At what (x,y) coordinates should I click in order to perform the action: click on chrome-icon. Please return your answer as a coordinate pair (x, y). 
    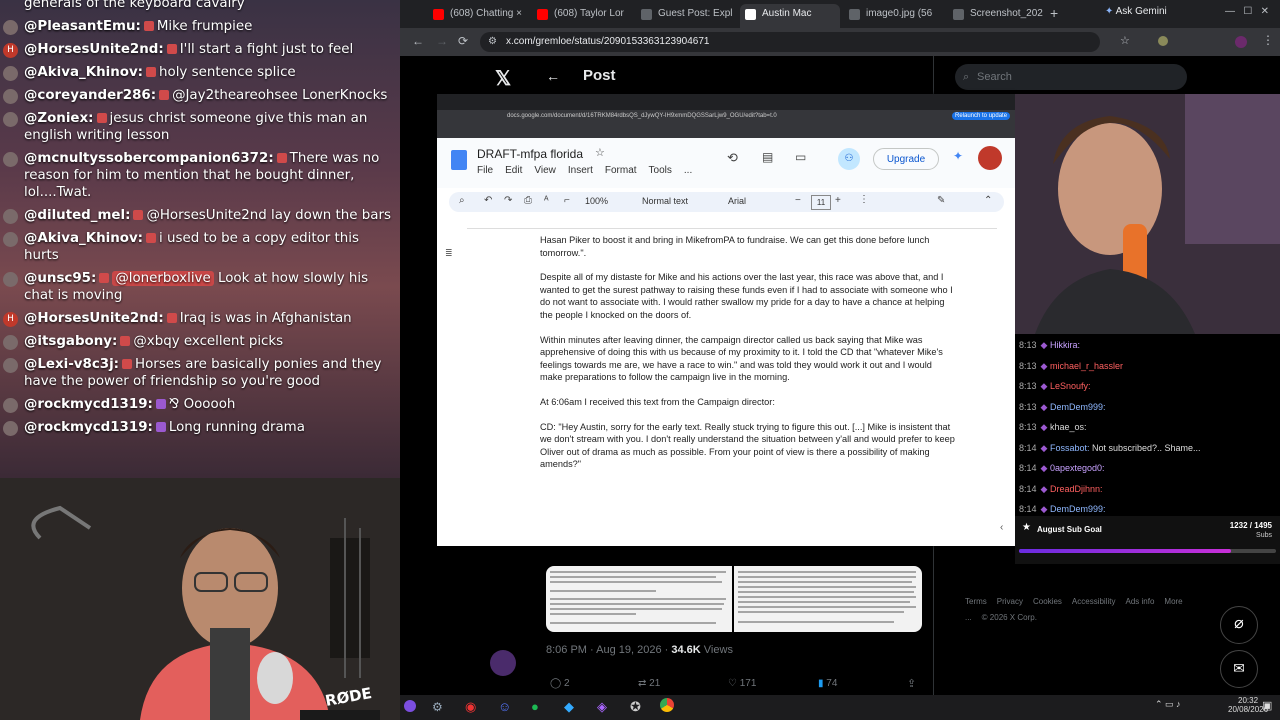
    Looking at the image, I should click on (667, 705).